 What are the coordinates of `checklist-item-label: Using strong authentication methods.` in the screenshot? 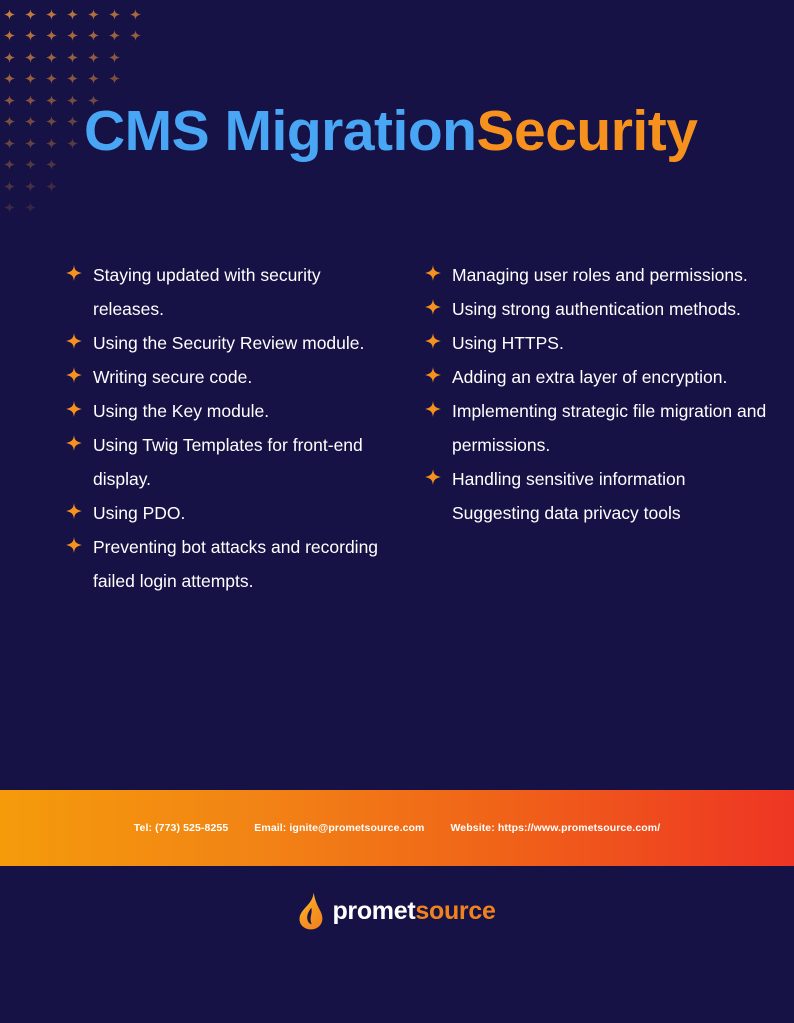 It's located at (596, 309).